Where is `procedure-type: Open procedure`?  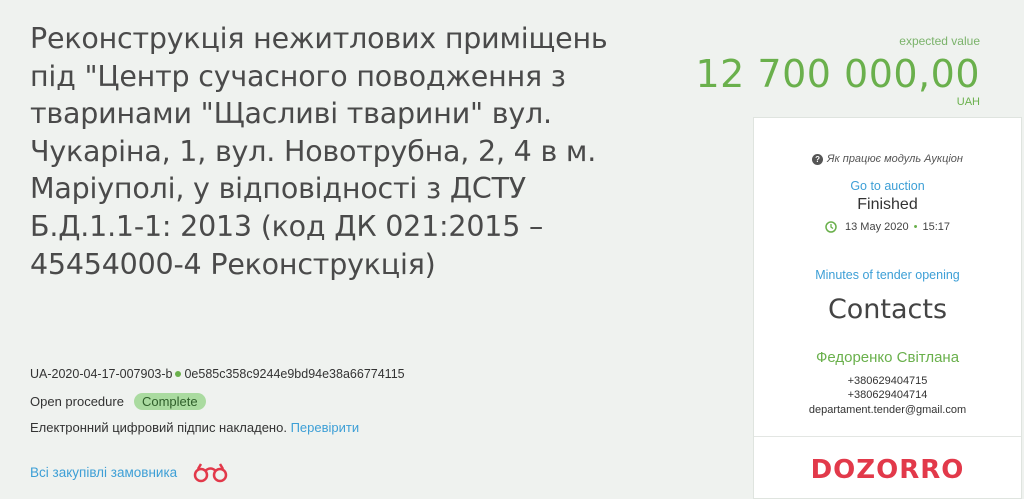 procedure-type: Open procedure is located at coordinates (77, 401).